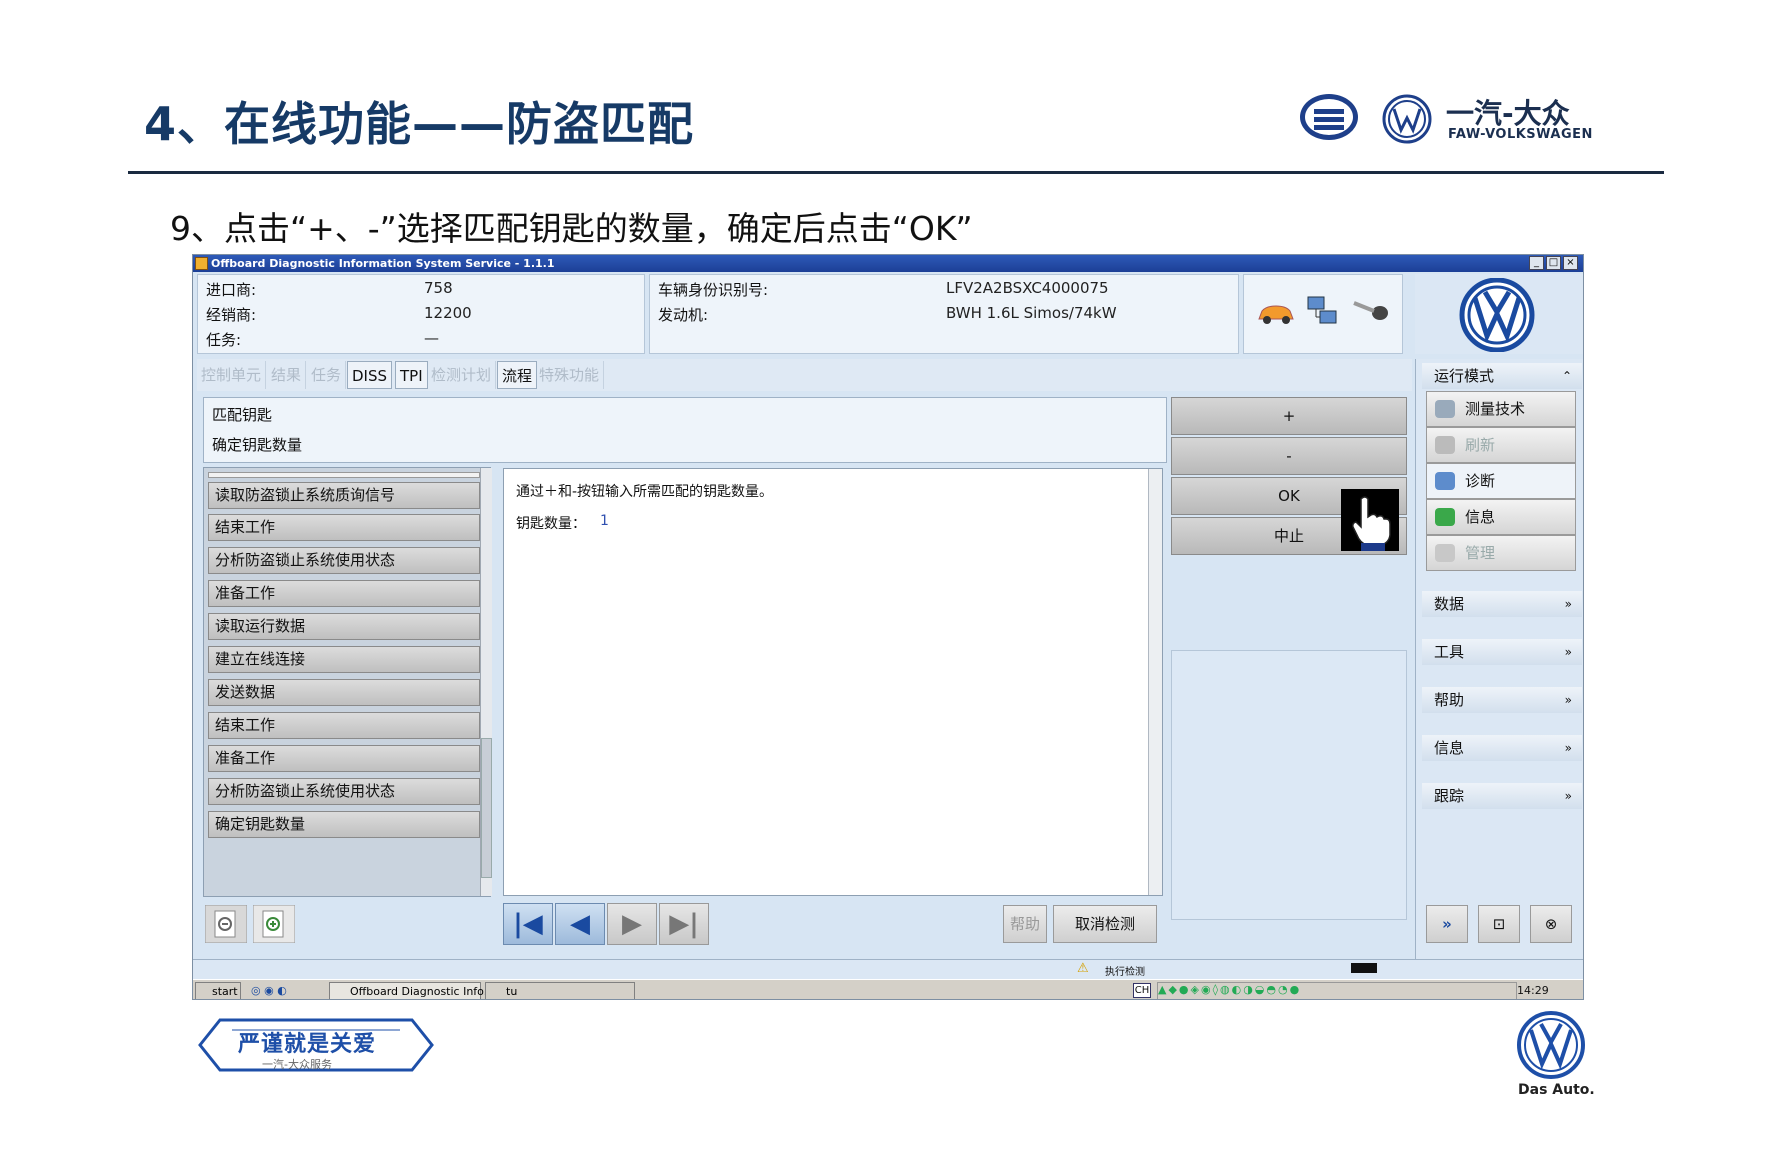 This screenshot has width=1778, height=1166. I want to click on close-button: ×, so click(1570, 263).